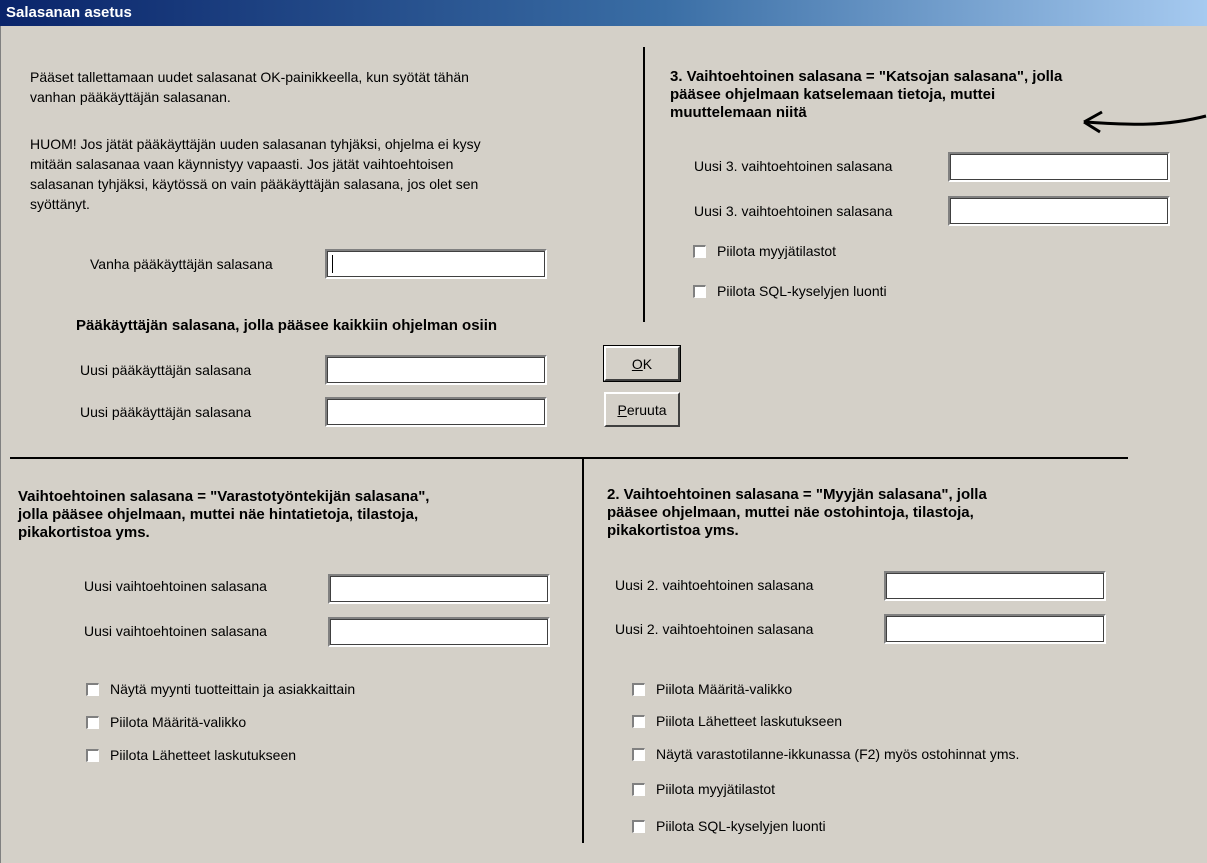 The width and height of the screenshot is (1207, 863). I want to click on viewer-checkbox-label: Piilota SQL-kyselyjen luonti, so click(802, 291).